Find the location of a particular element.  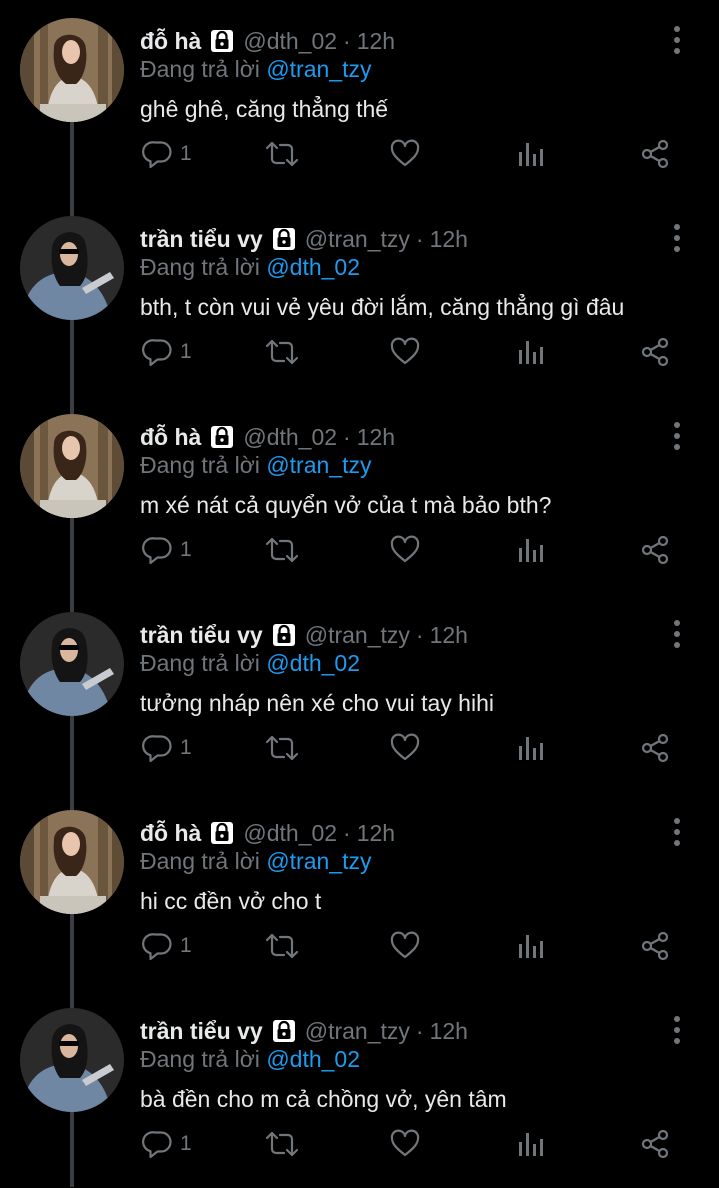

tweet-header: đỗ hà @dth_02 · 12h is located at coordinates (267, 833).